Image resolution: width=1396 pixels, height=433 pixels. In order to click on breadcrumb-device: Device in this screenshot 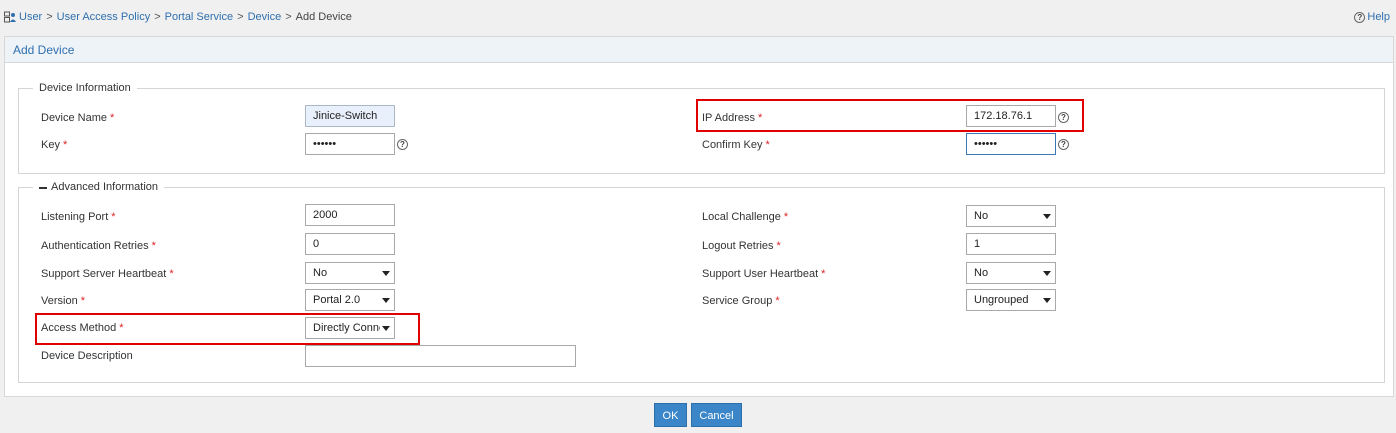, I will do `click(265, 17)`.